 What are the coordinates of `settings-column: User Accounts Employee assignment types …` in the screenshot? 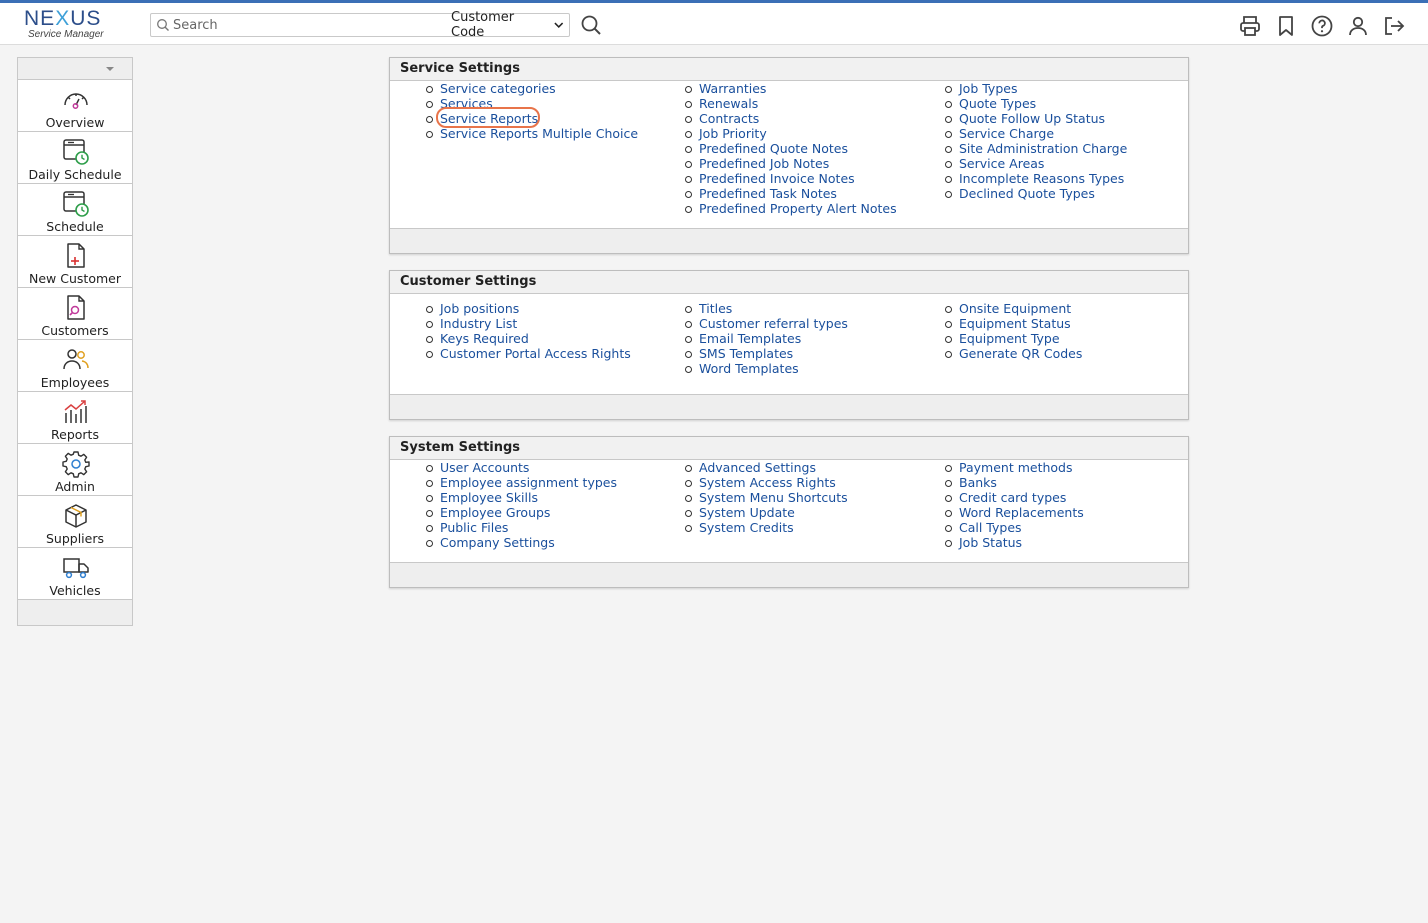 It's located at (517, 505).